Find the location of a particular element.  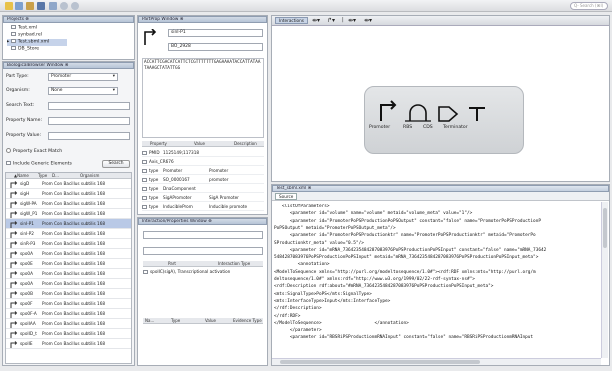

horizontal-scrollbar is located at coordinates (436, 361).